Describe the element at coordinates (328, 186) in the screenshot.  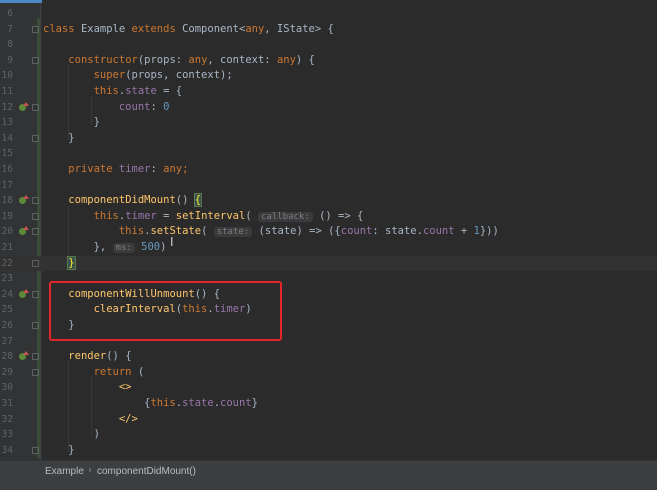
I see `code-line: 17` at that location.